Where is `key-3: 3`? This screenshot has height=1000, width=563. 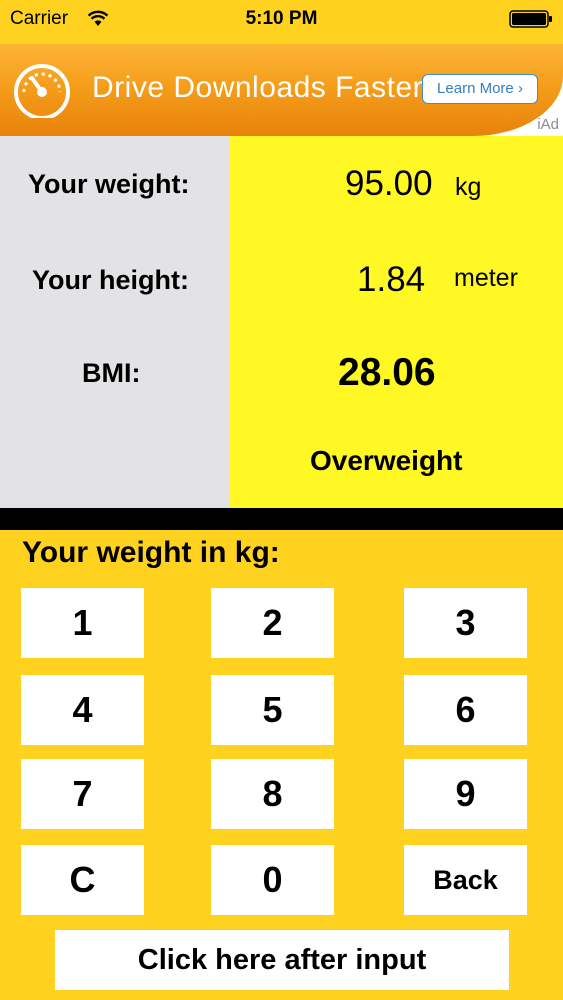 key-3: 3 is located at coordinates (465, 623).